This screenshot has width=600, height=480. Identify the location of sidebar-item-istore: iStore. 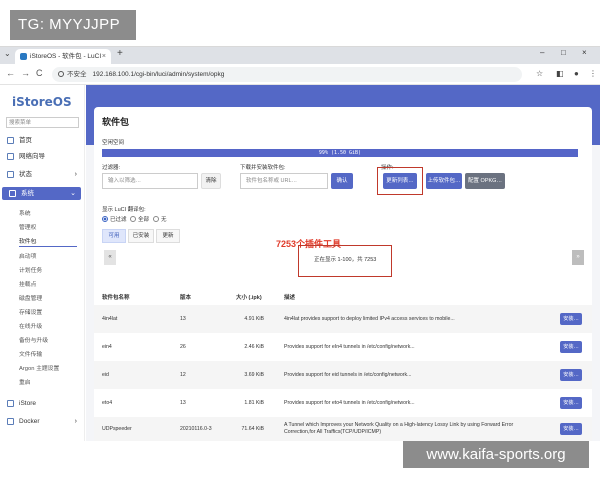
(41, 403).